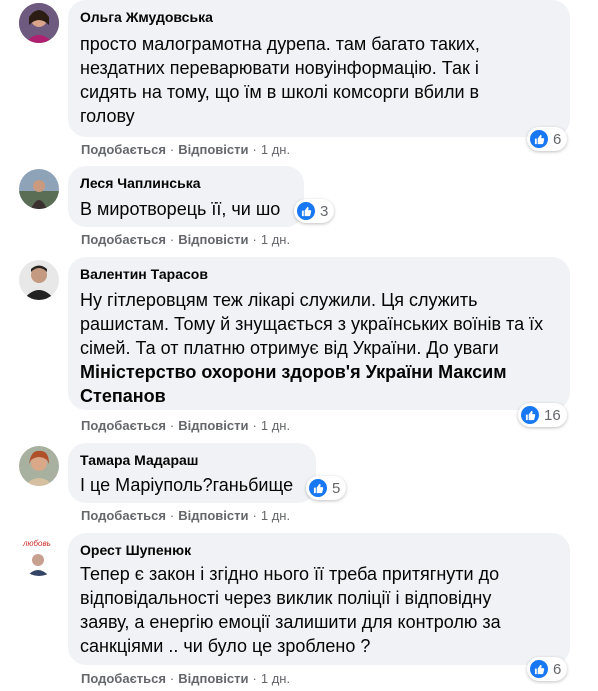 Image resolution: width=598 pixels, height=691 pixels. I want to click on avatar-badge-text: любовь, so click(37, 543).